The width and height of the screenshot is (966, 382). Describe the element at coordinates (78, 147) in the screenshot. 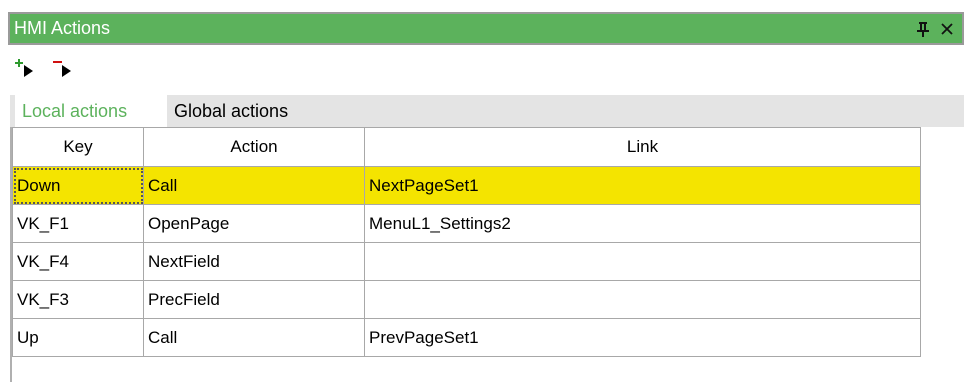

I see `column-header-key: Key` at that location.